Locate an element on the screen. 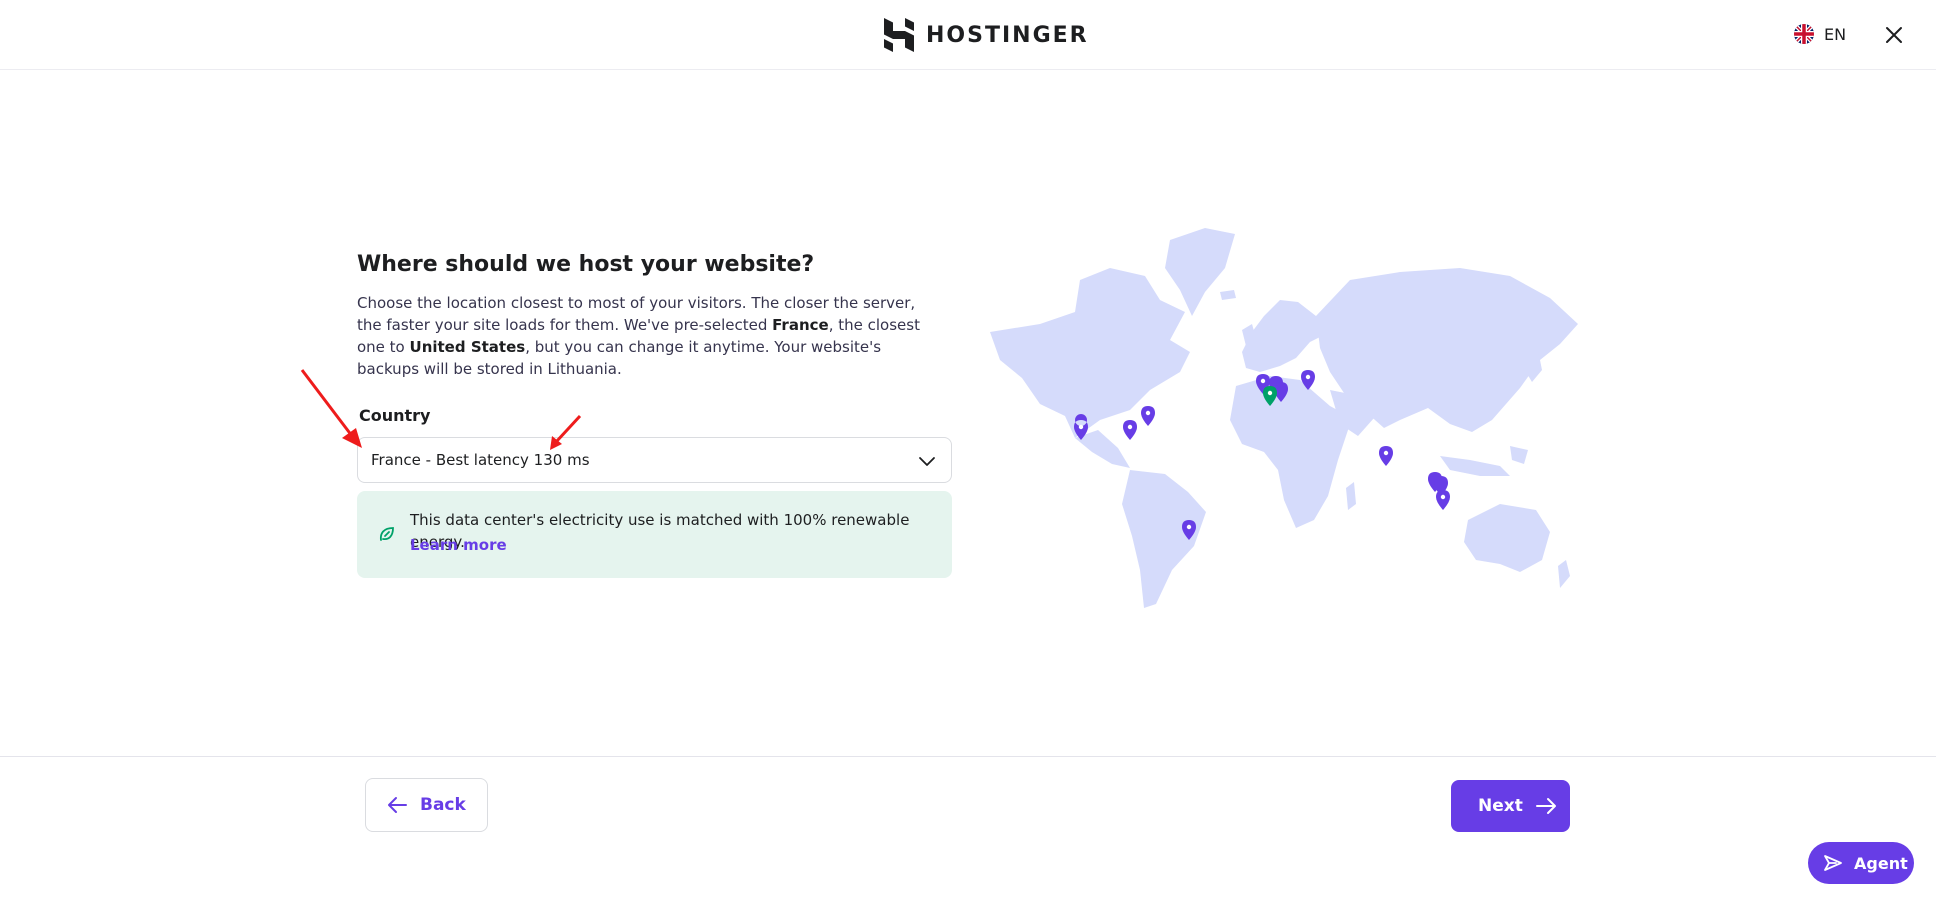  back-button: Back is located at coordinates (426, 805).